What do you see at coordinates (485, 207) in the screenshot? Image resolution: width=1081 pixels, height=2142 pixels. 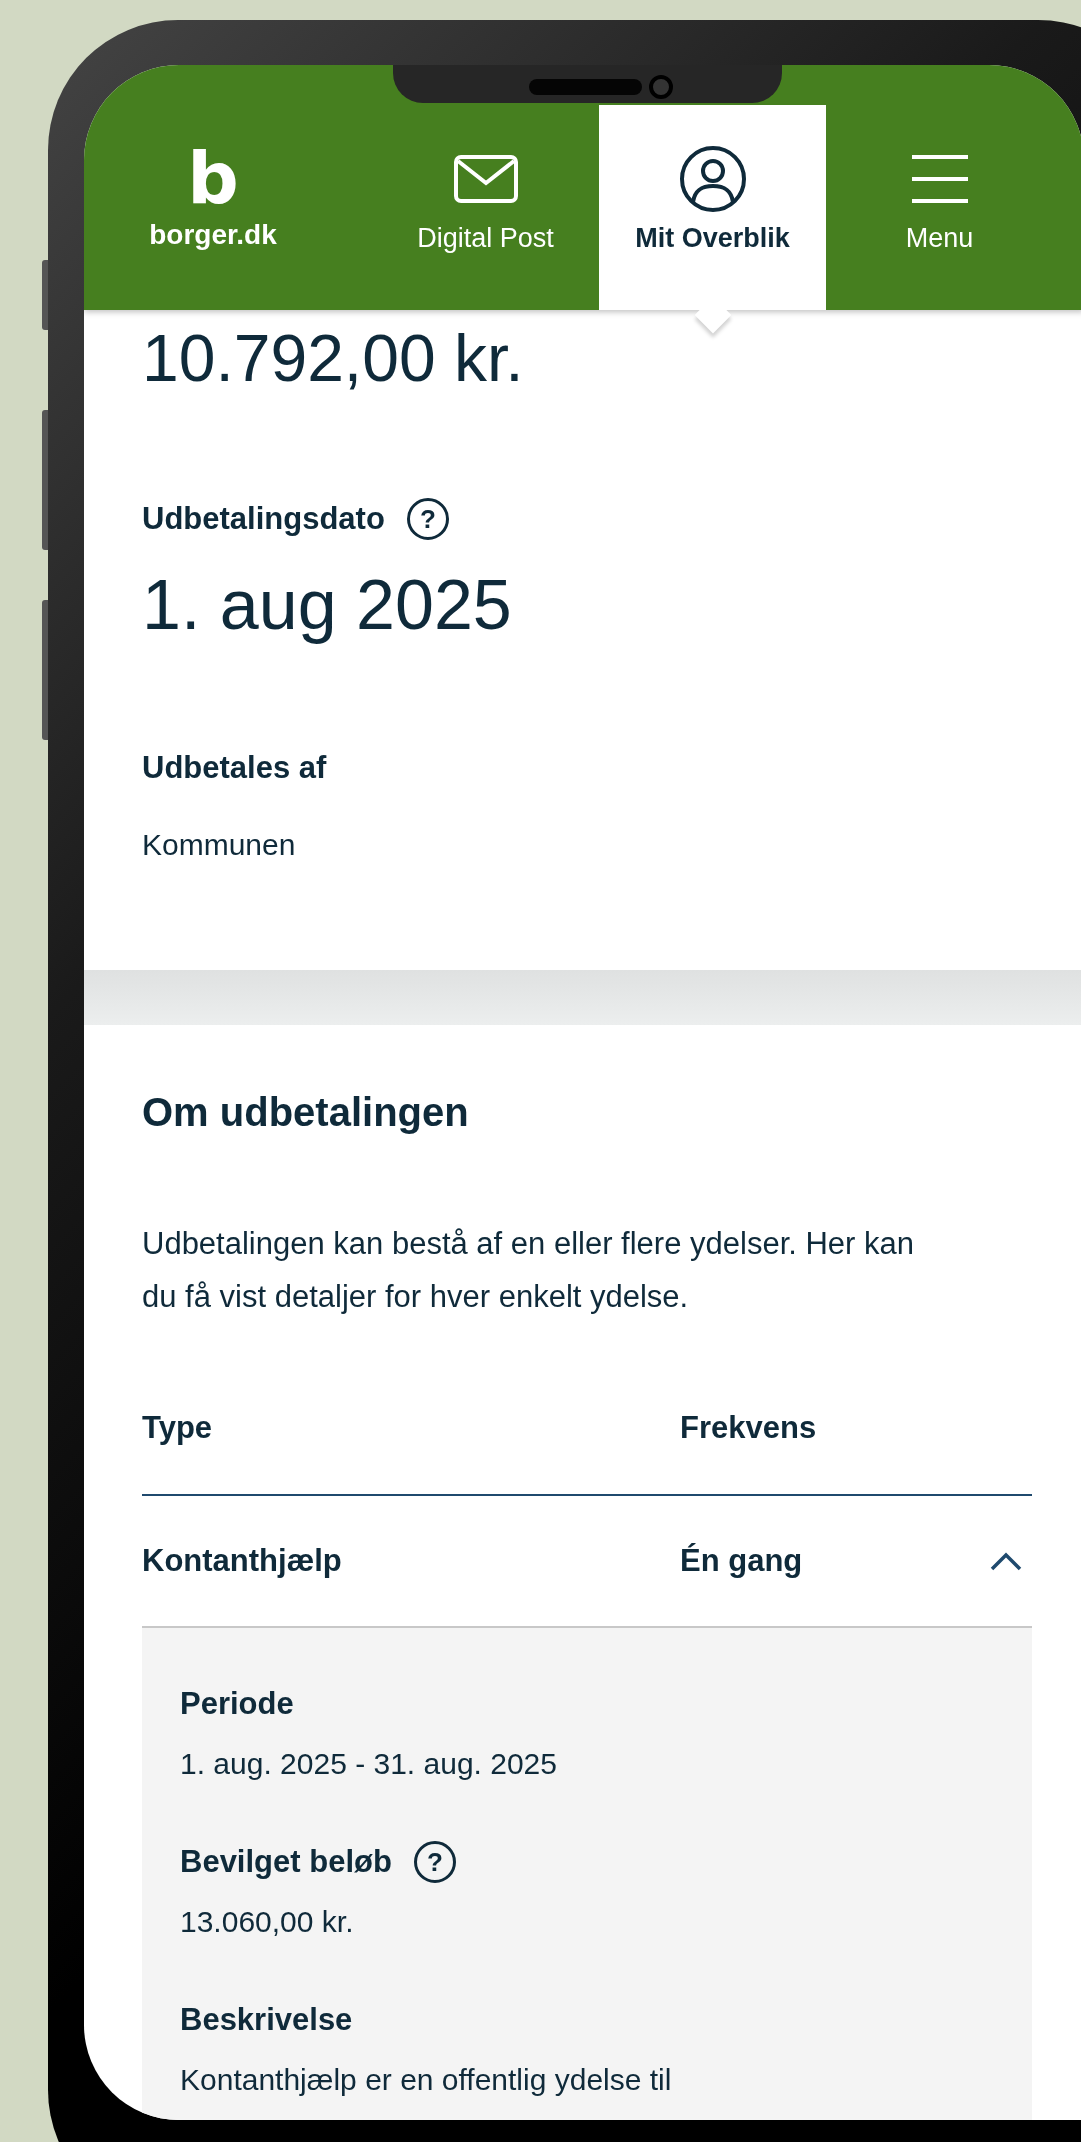 I see `nav-tab: Digital Post` at bounding box center [485, 207].